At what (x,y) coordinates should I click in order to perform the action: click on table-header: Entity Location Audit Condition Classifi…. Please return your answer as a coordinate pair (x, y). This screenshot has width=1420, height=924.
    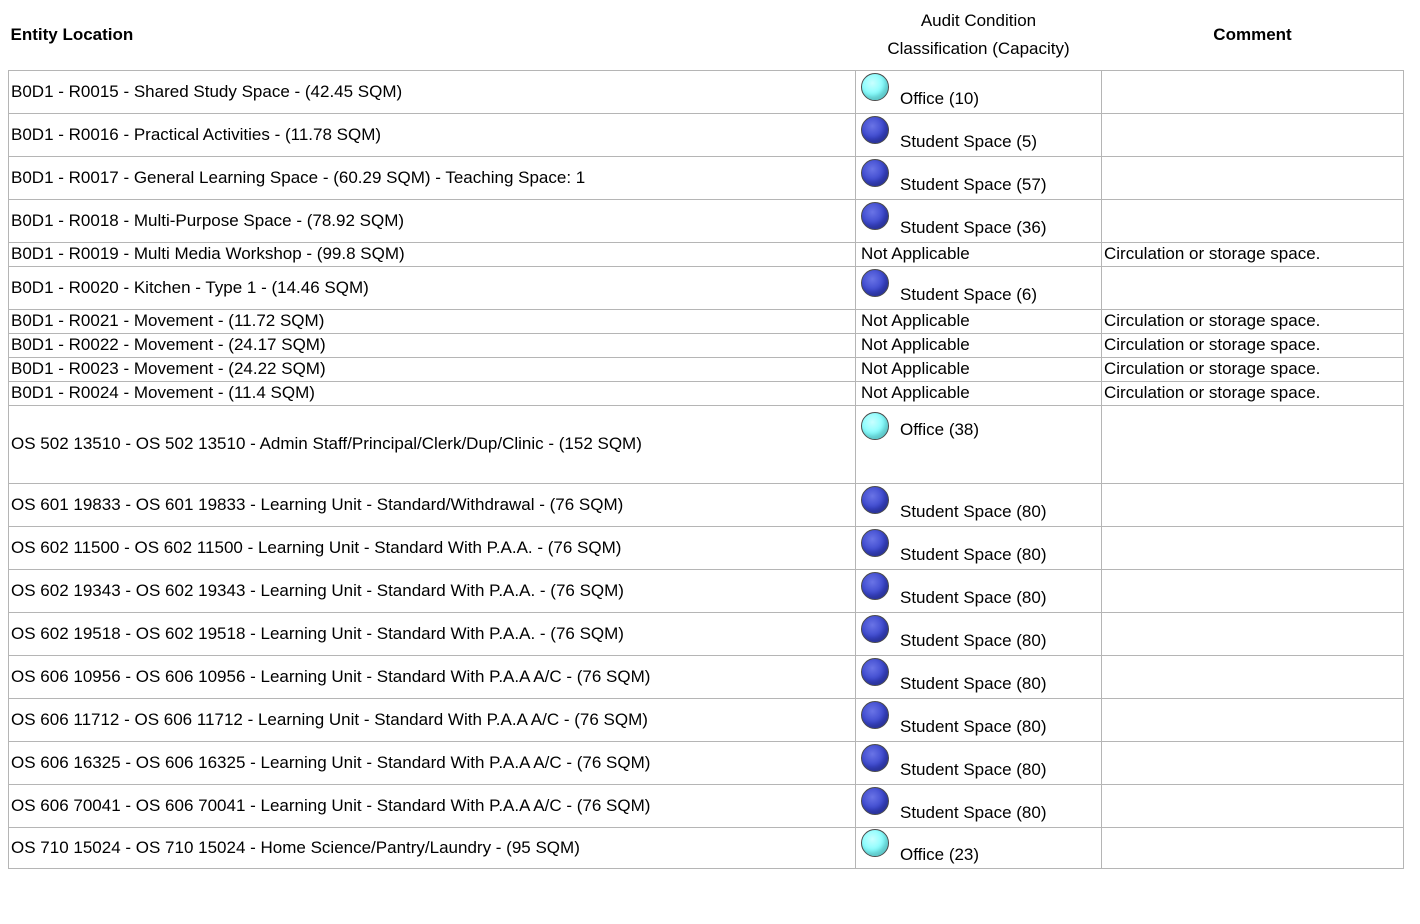
    Looking at the image, I should click on (706, 35).